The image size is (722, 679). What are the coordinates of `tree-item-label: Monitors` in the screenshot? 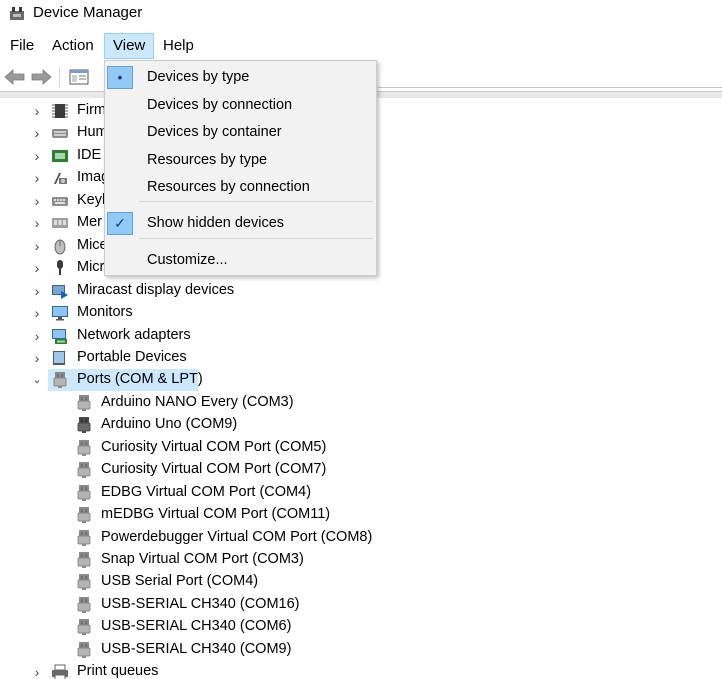 It's located at (105, 312).